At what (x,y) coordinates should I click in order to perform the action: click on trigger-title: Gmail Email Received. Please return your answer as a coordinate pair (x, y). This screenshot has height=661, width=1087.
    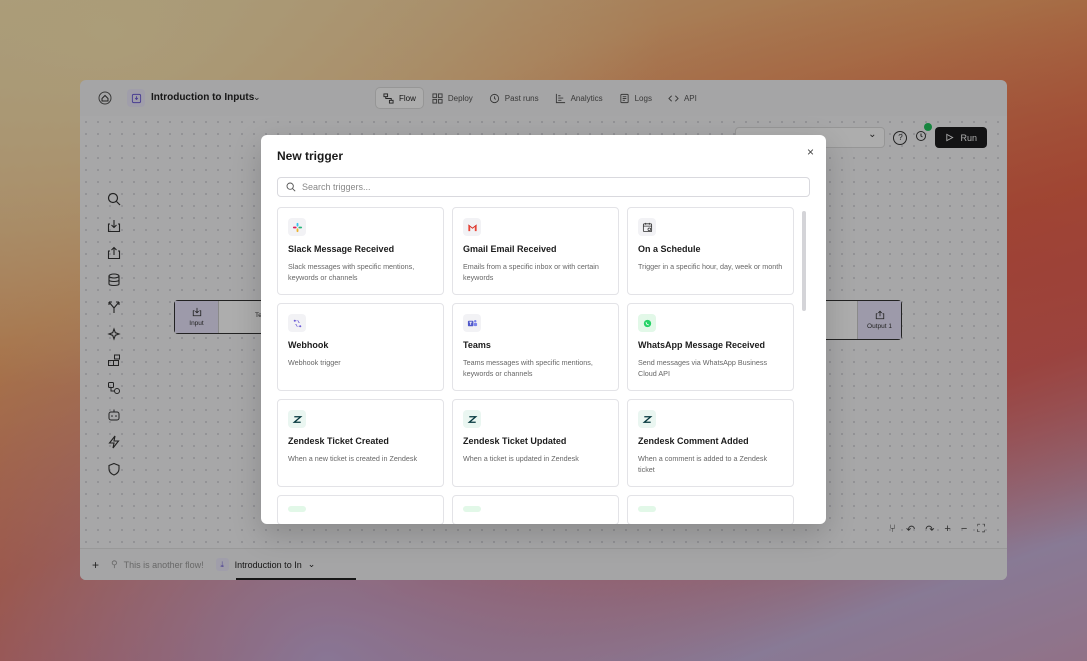
    Looking at the image, I should click on (510, 249).